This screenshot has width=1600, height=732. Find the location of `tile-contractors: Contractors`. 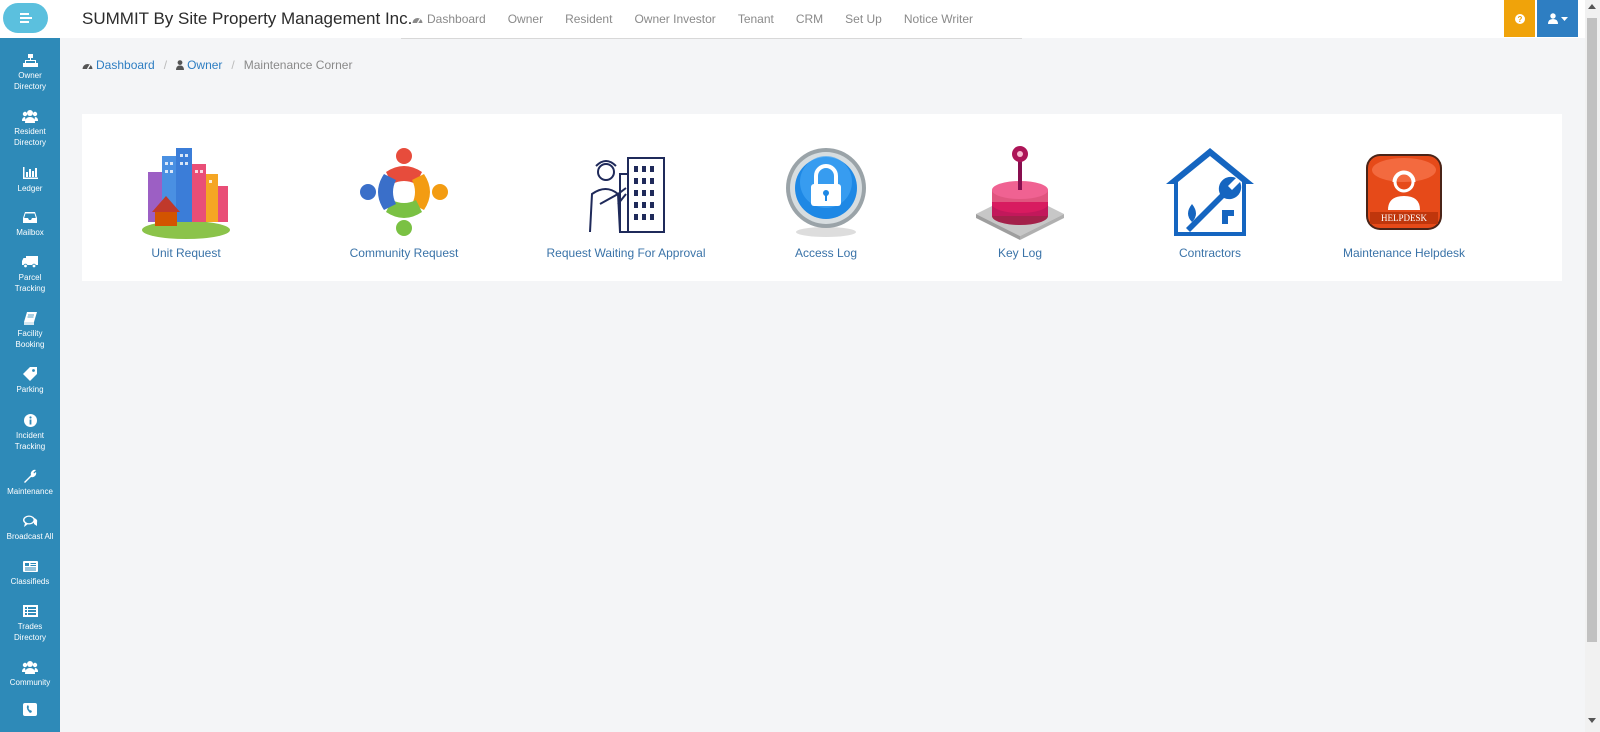

tile-contractors: Contractors is located at coordinates (1210, 197).